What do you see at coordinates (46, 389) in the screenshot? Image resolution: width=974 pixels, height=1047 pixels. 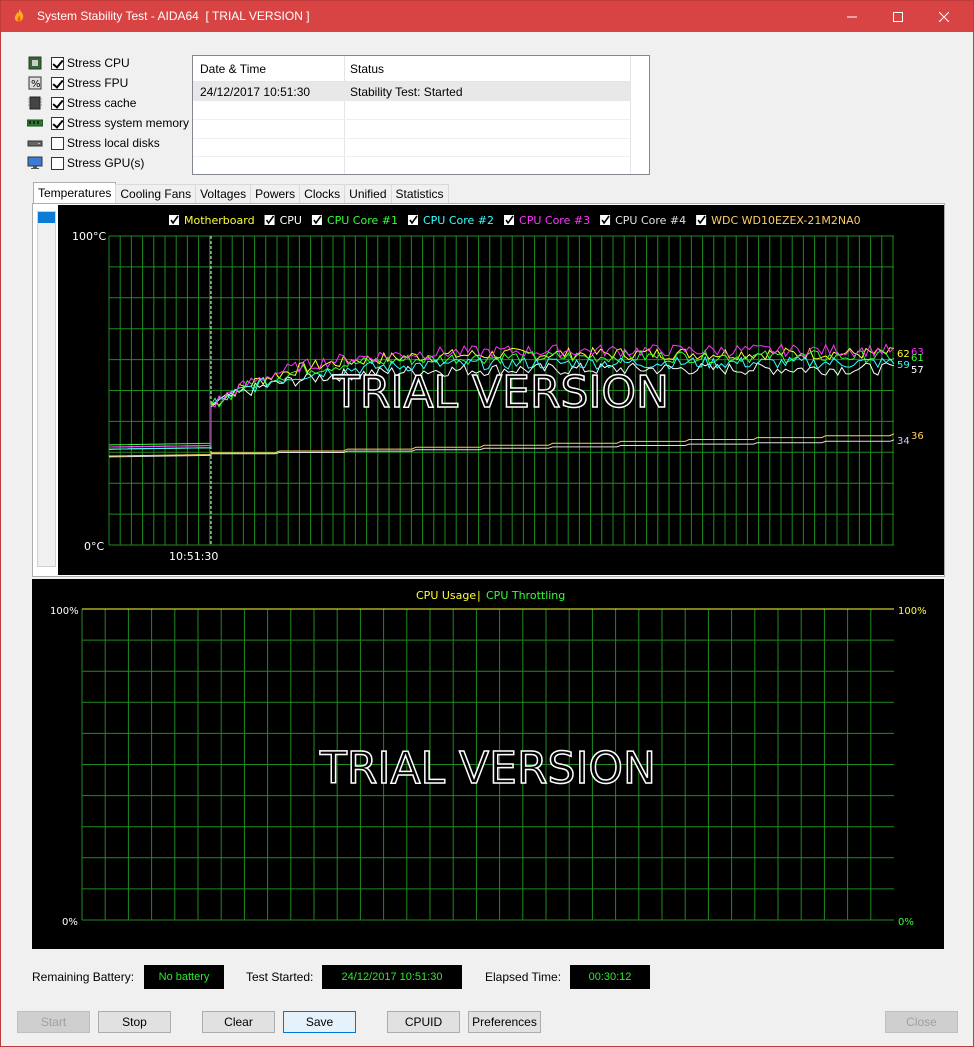 I see `sensor-scrollbar` at bounding box center [46, 389].